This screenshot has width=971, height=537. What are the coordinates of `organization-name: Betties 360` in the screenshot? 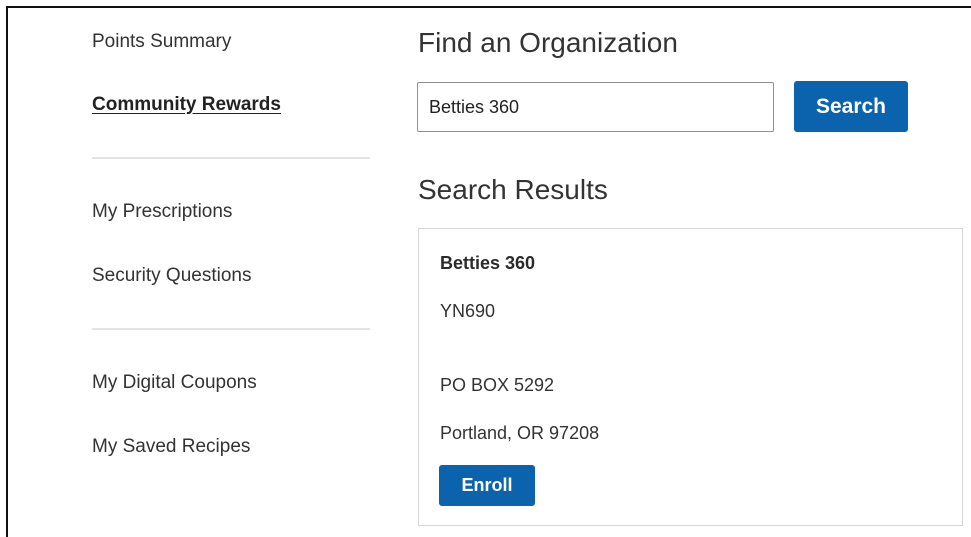 It's located at (488, 263).